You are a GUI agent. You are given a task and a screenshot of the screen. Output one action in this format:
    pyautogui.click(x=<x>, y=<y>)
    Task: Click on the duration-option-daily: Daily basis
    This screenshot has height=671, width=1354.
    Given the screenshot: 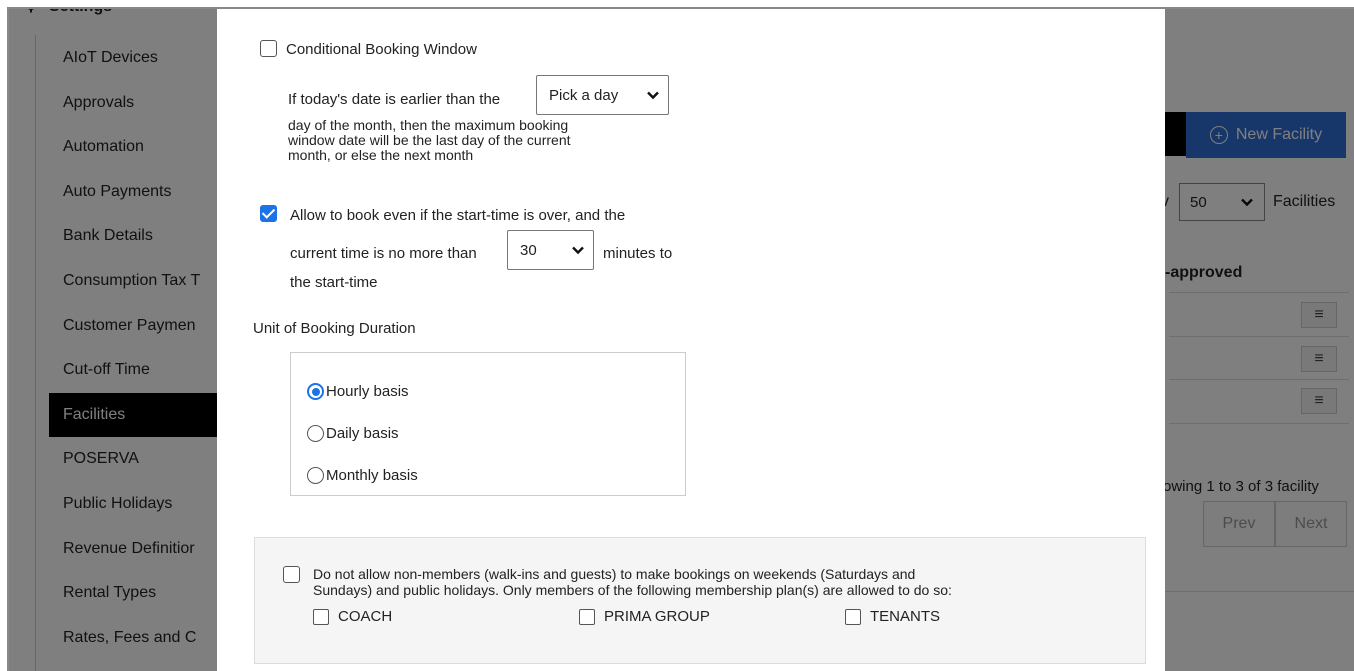 What is the action you would take?
    pyautogui.click(x=353, y=433)
    